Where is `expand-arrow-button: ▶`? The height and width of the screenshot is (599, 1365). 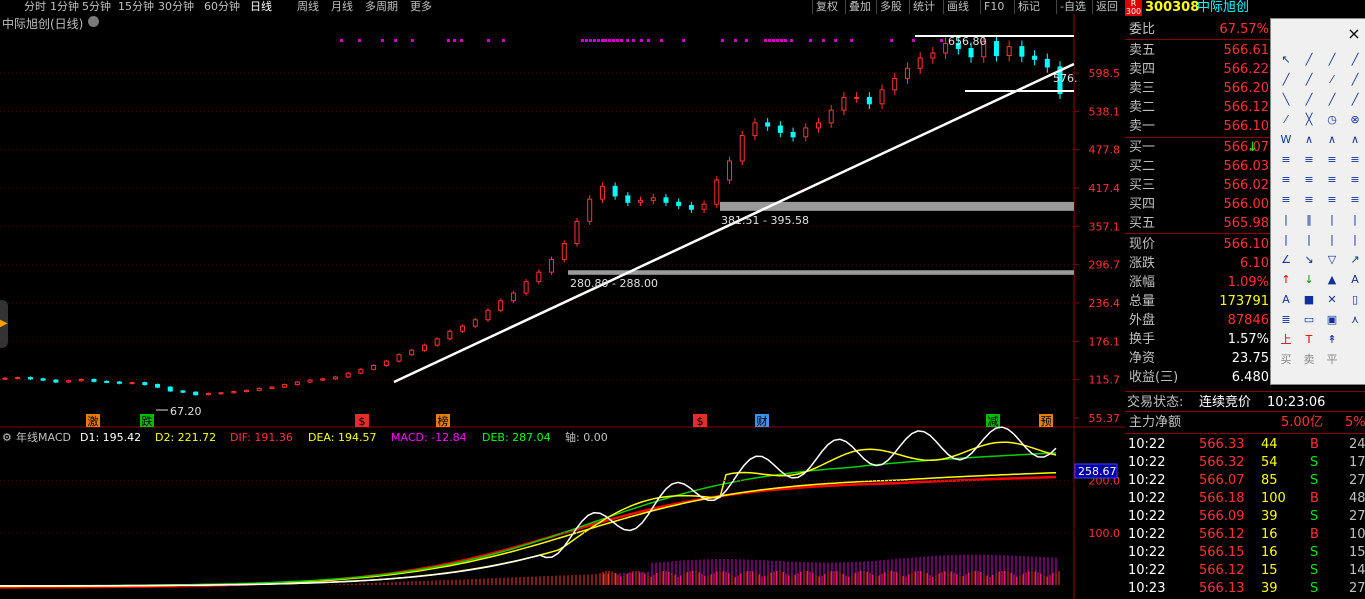 expand-arrow-button: ▶ is located at coordinates (4, 324).